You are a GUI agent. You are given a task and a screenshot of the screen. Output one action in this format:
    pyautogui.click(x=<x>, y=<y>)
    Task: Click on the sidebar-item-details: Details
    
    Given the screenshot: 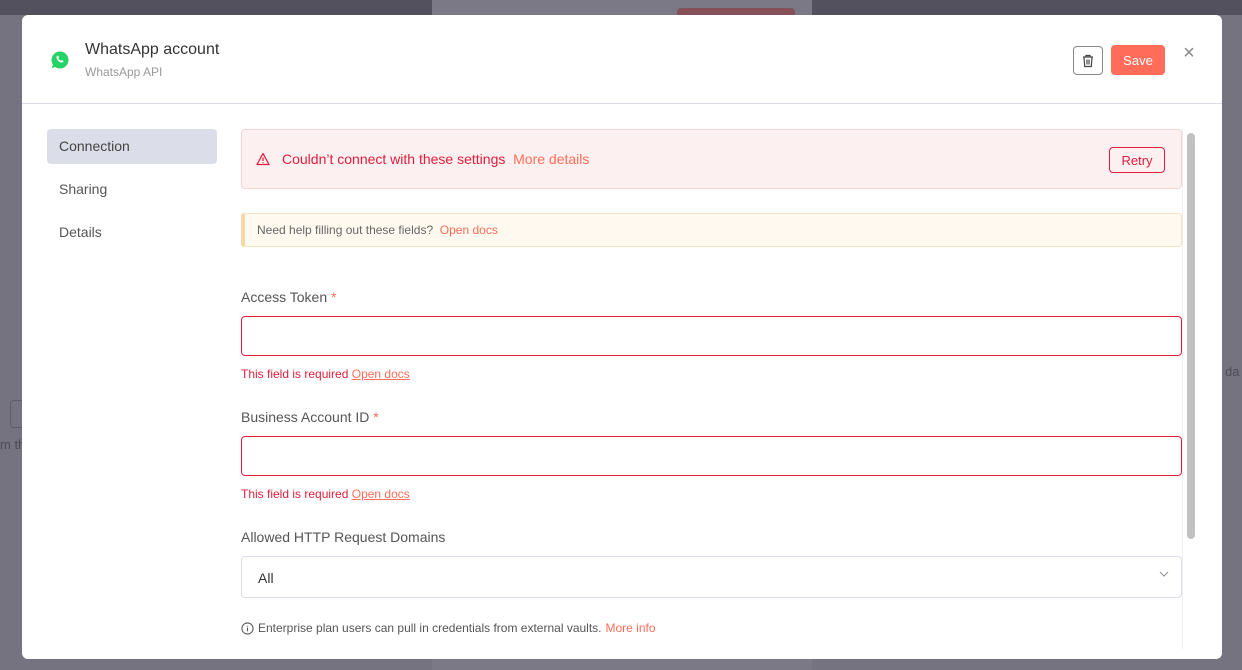 What is the action you would take?
    pyautogui.click(x=132, y=232)
    